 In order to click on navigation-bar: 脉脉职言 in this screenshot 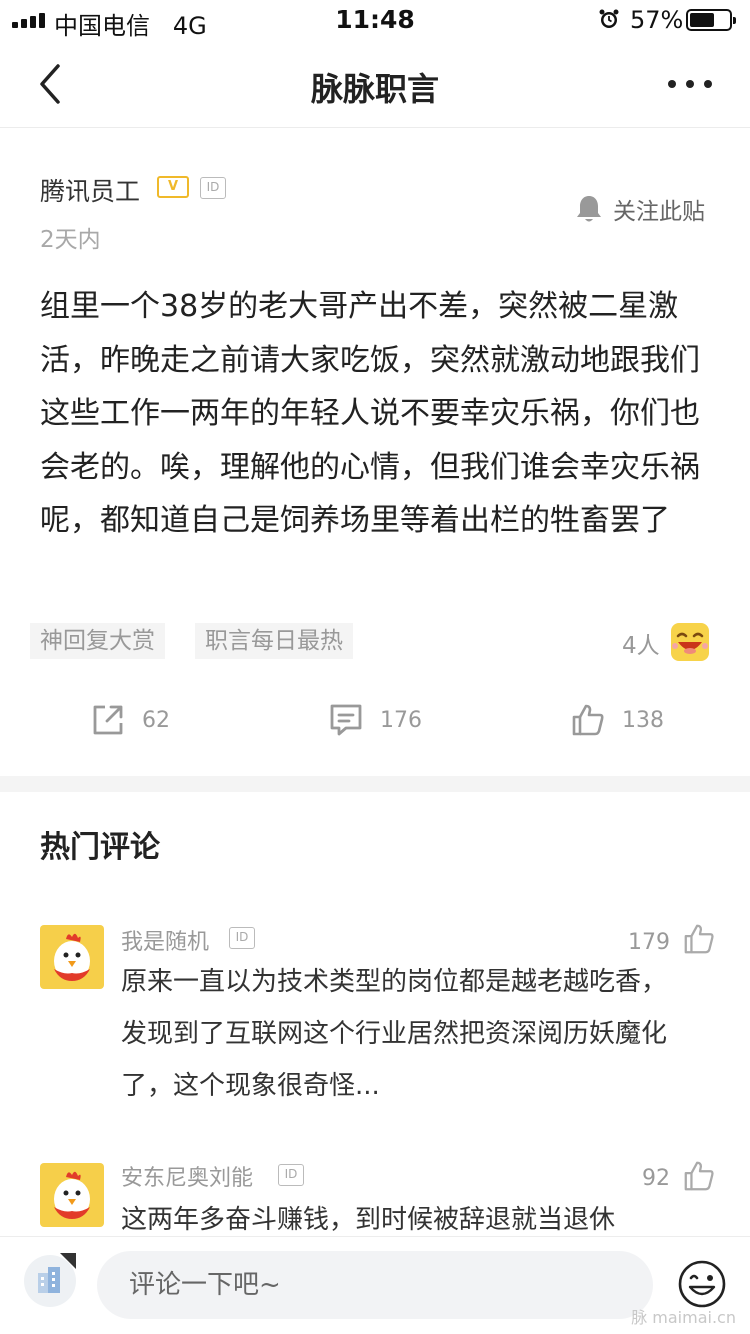, I will do `click(375, 84)`.